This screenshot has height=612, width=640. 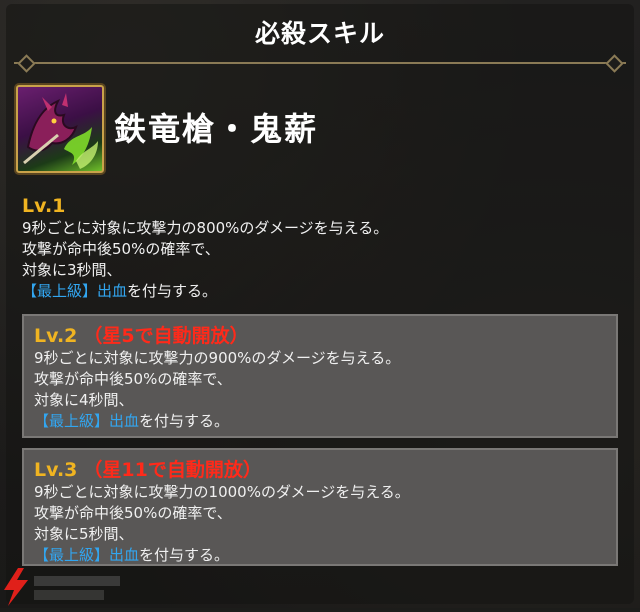 What do you see at coordinates (320, 63) in the screenshot?
I see `title-divider` at bounding box center [320, 63].